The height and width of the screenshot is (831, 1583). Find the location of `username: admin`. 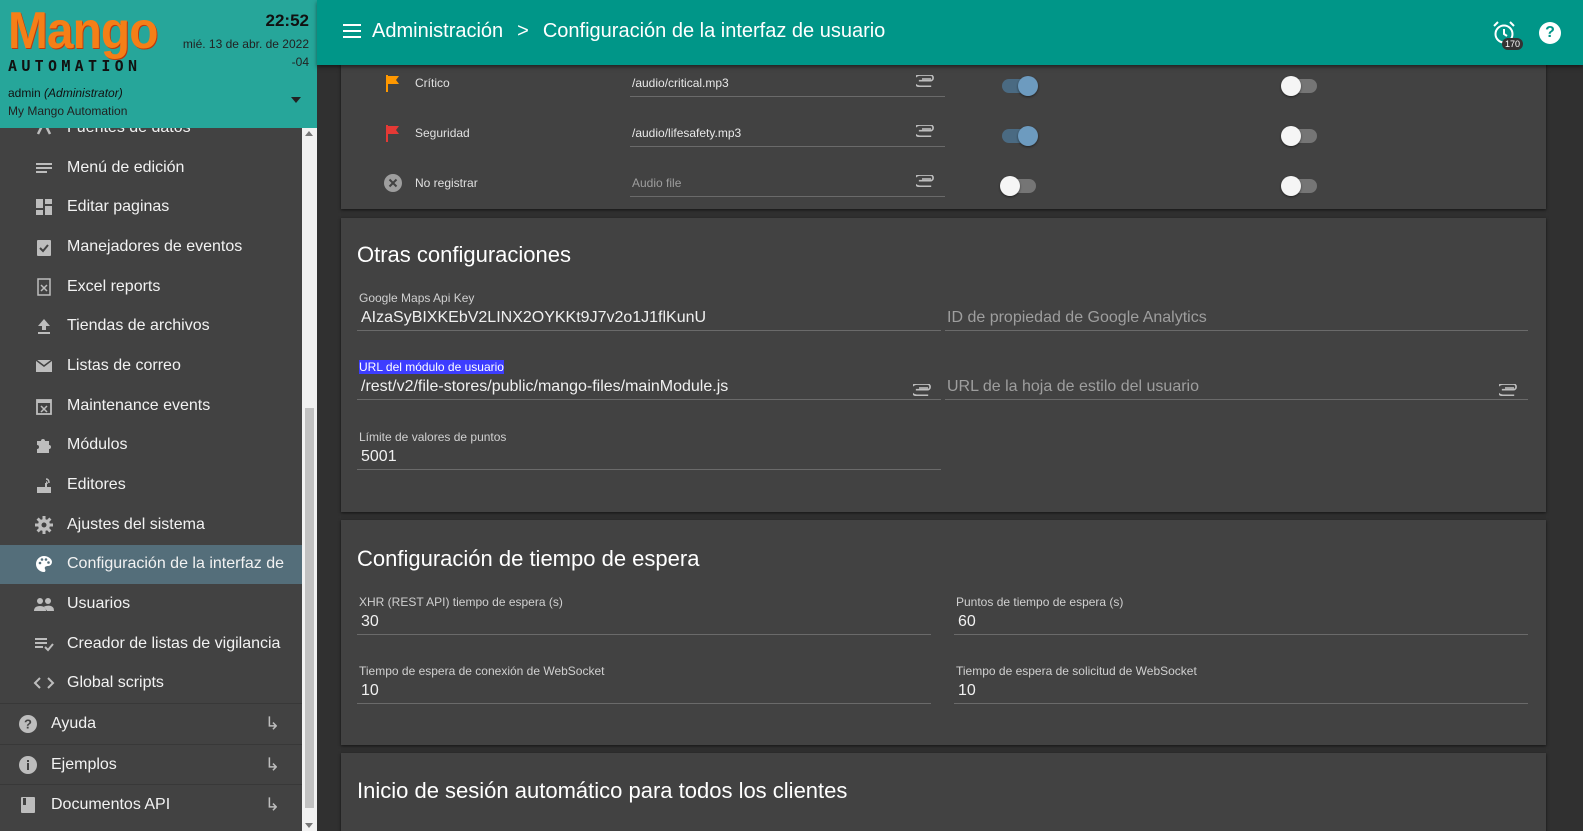

username: admin is located at coordinates (24, 93).